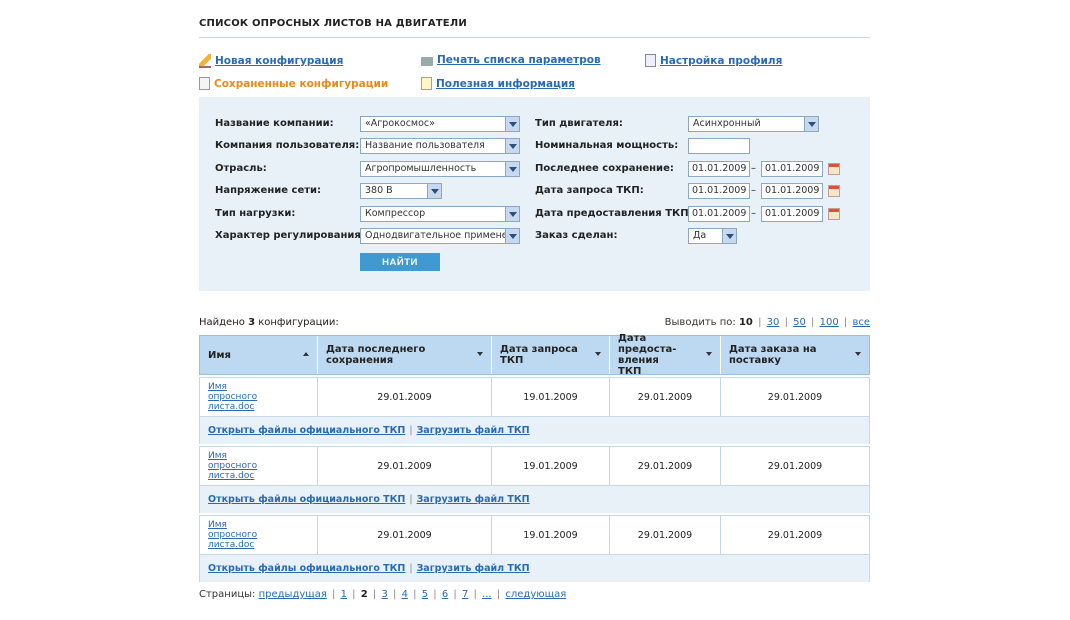 This screenshot has width=1070, height=620. I want to click on regulation-select: Однодвигательное применен, so click(440, 236).